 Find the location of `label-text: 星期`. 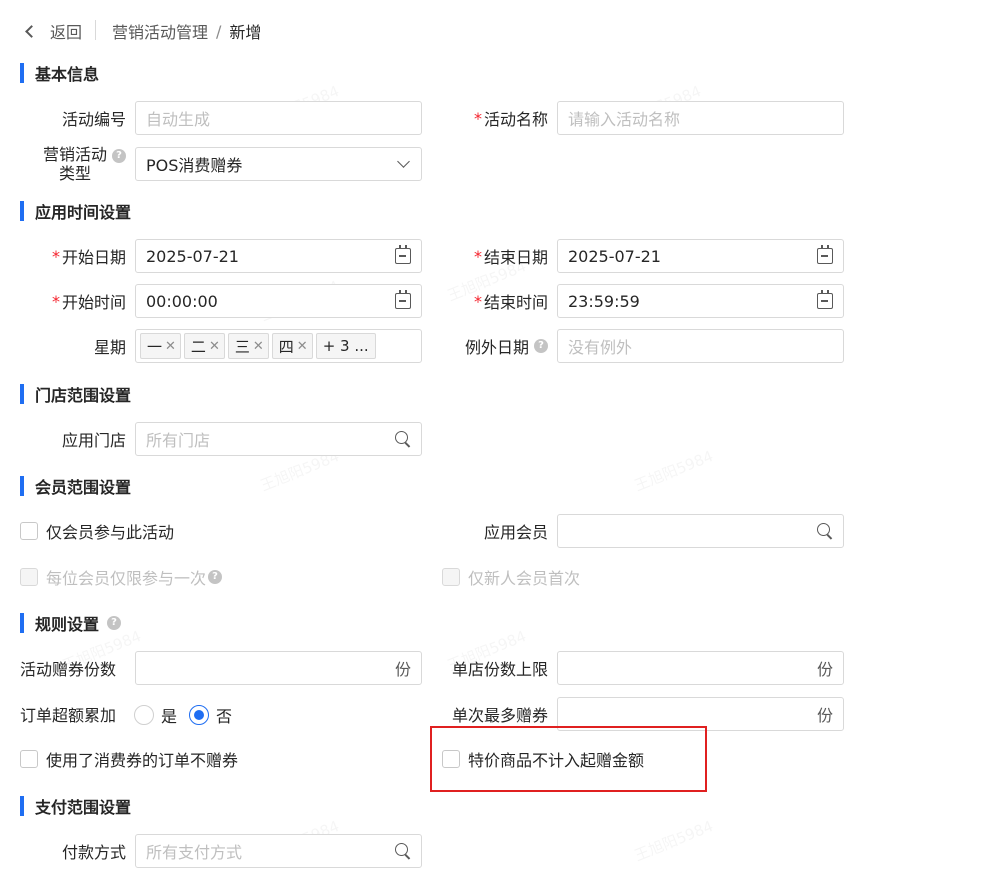

label-text: 星期 is located at coordinates (109, 347).